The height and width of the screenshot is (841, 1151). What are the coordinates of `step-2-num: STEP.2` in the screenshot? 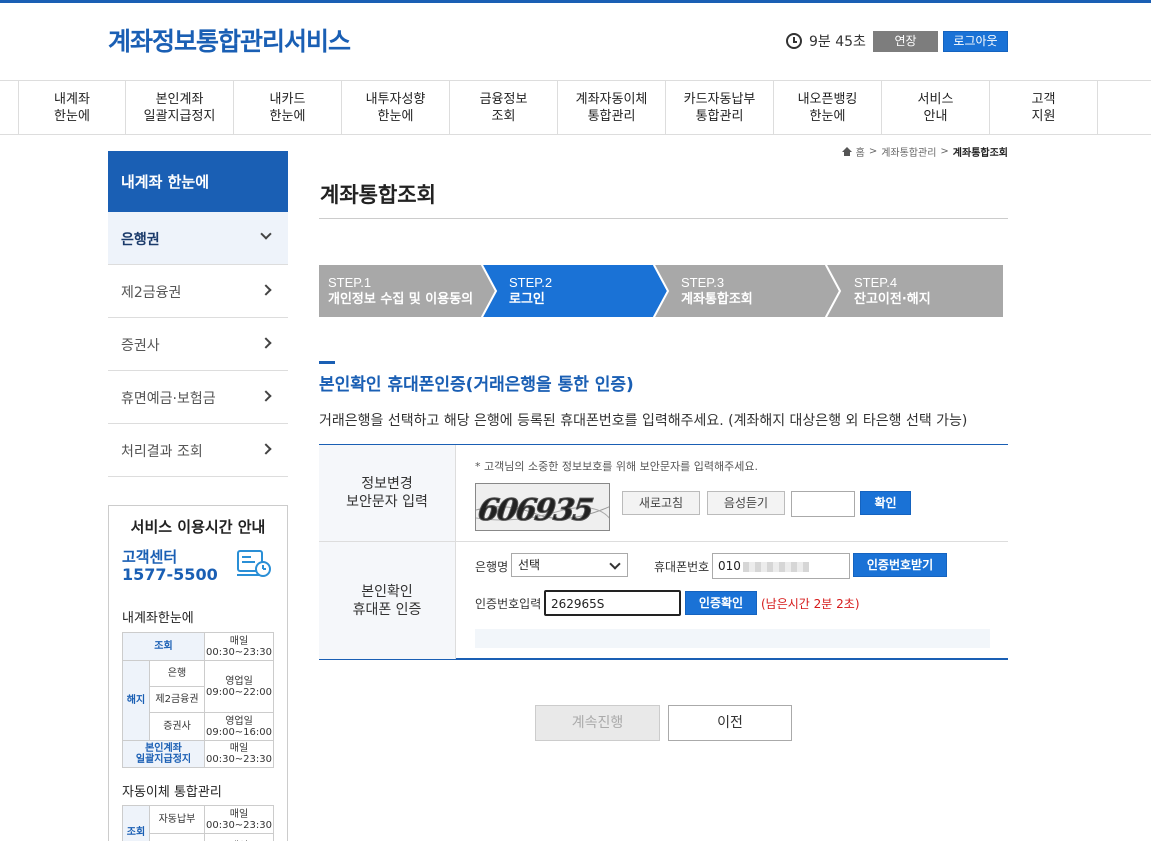 It's located at (530, 282).